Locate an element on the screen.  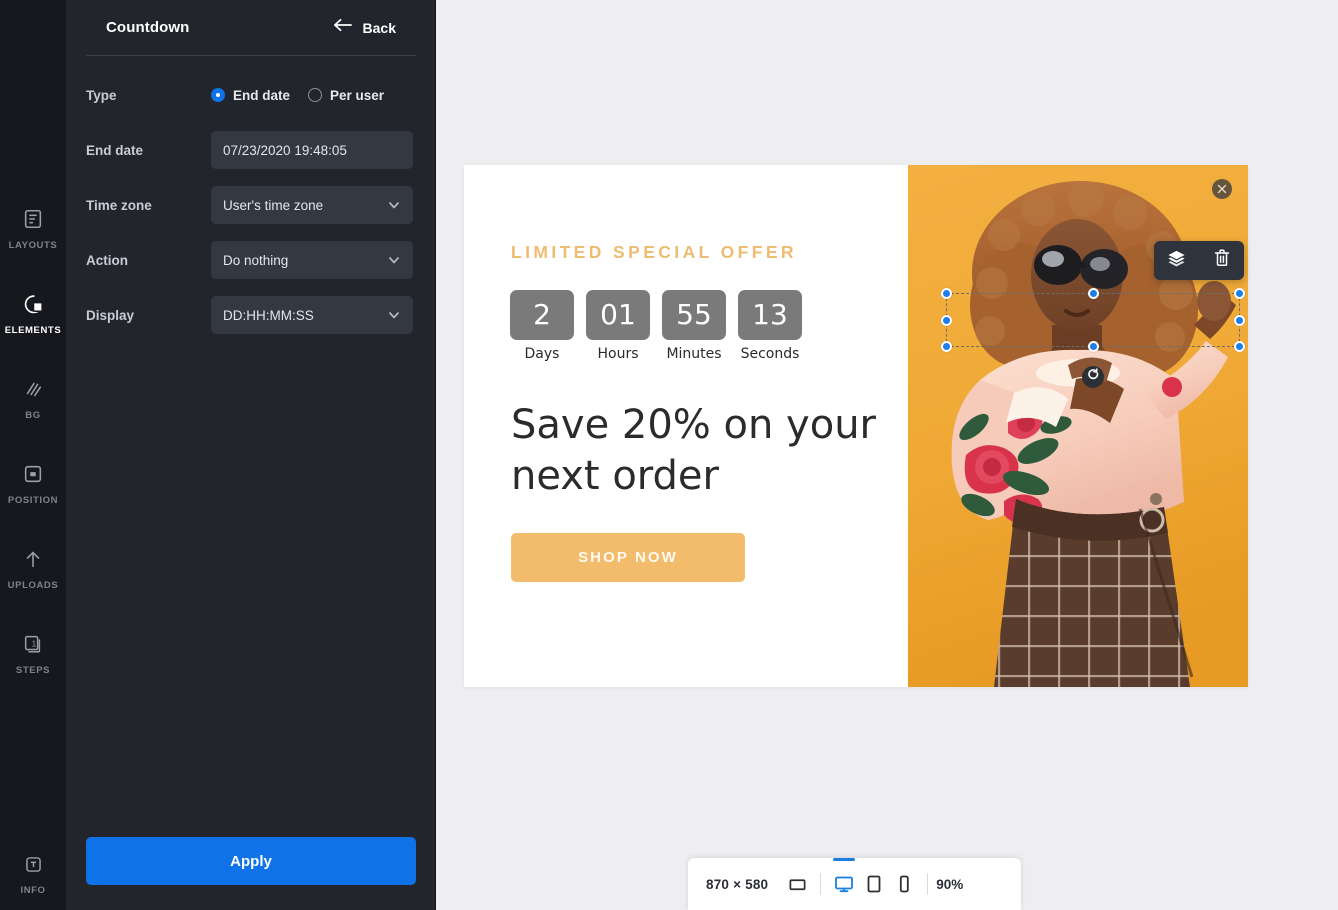
steps-icon: 1 is located at coordinates (33, 644).